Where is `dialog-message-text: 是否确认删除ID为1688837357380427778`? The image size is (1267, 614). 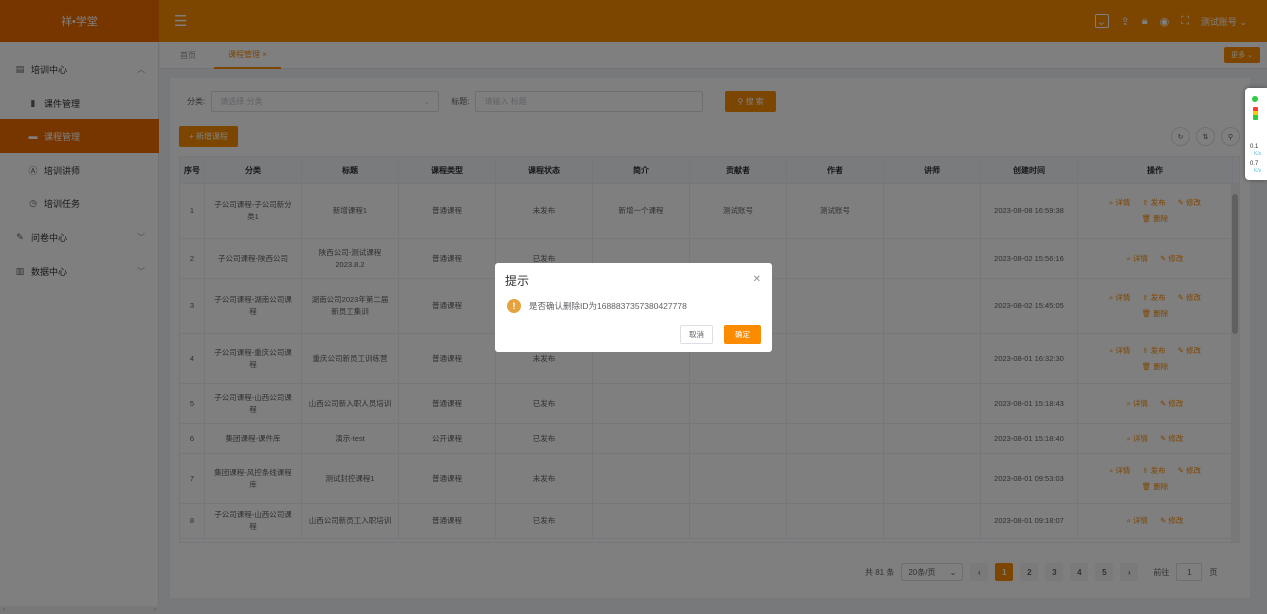 dialog-message-text: 是否确认删除ID为1688837357380427778 is located at coordinates (608, 306).